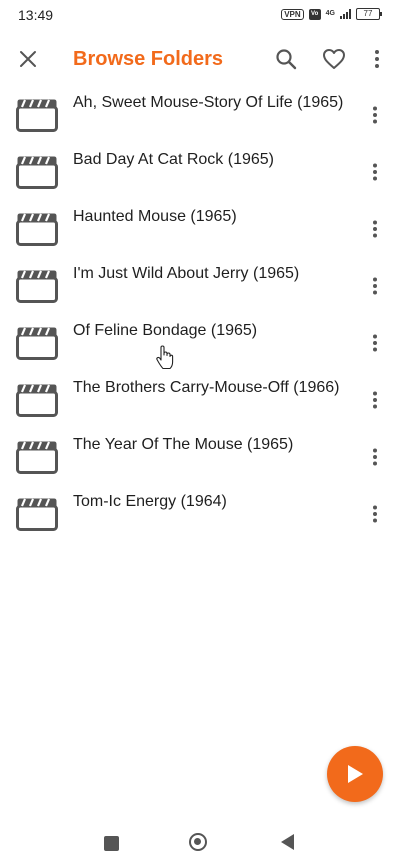  Describe the element at coordinates (186, 273) in the screenshot. I see `folder-label: I'm Just Wild About Jerry (1965)` at that location.